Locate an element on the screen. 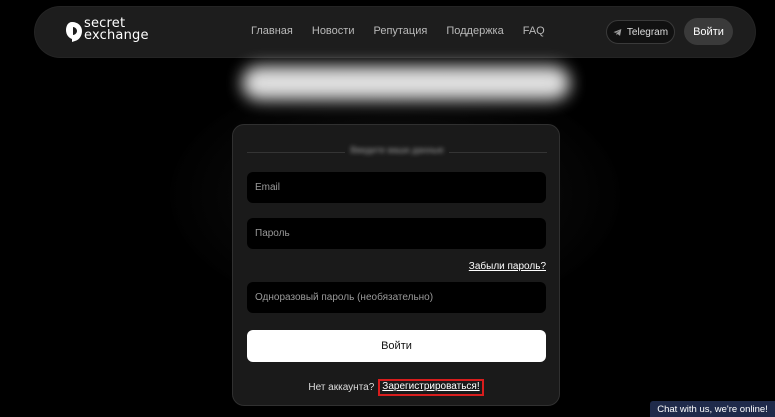  logo-line-2: exchange is located at coordinates (116, 35).